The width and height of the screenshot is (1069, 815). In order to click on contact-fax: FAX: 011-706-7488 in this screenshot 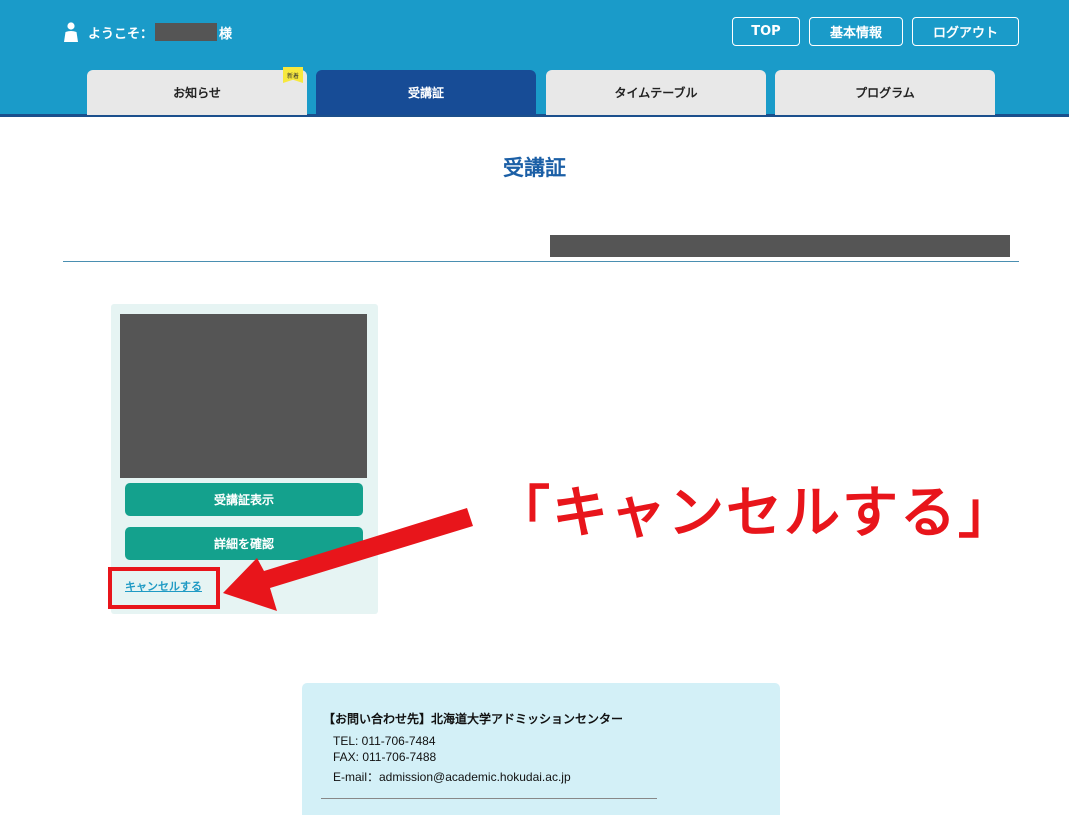, I will do `click(385, 757)`.